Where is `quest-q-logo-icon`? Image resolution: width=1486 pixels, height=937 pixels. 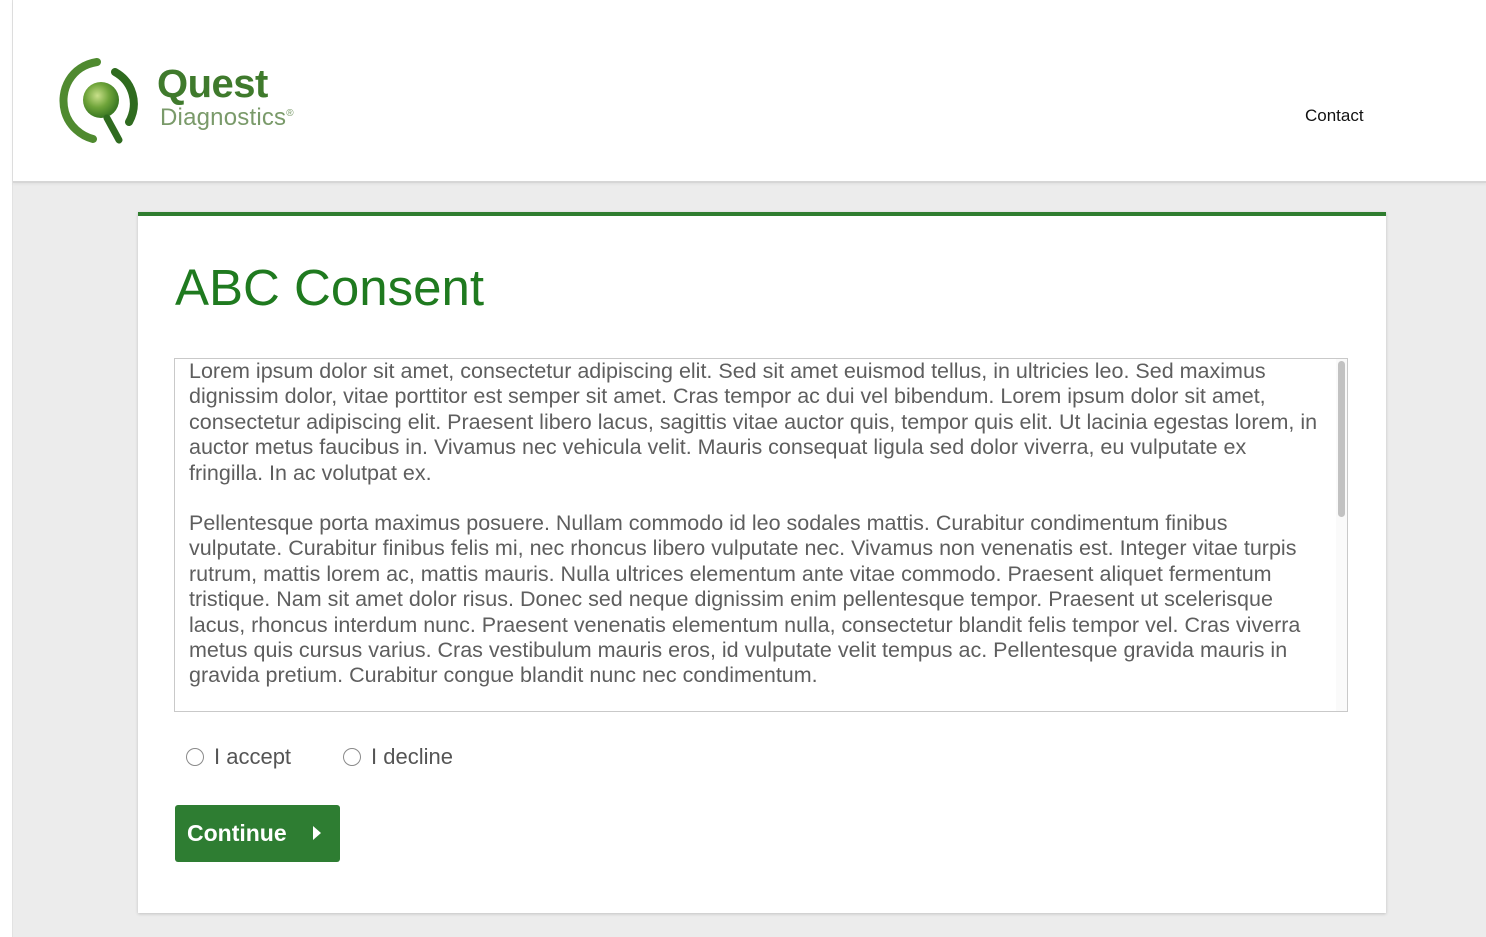
quest-q-logo-icon is located at coordinates (98, 101).